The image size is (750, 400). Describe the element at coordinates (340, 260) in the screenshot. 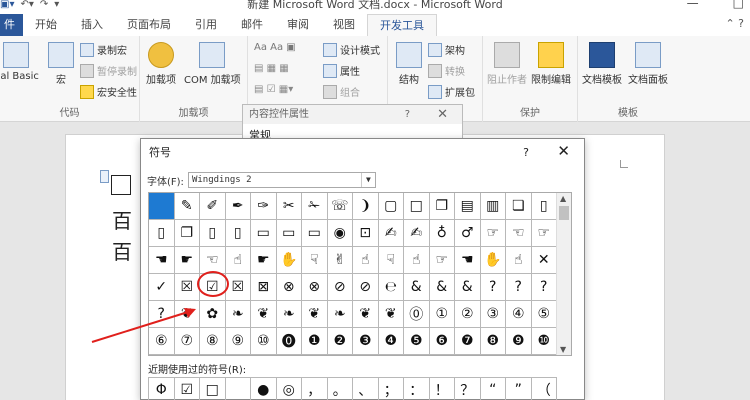

I see `symbol-cell: ✌` at that location.